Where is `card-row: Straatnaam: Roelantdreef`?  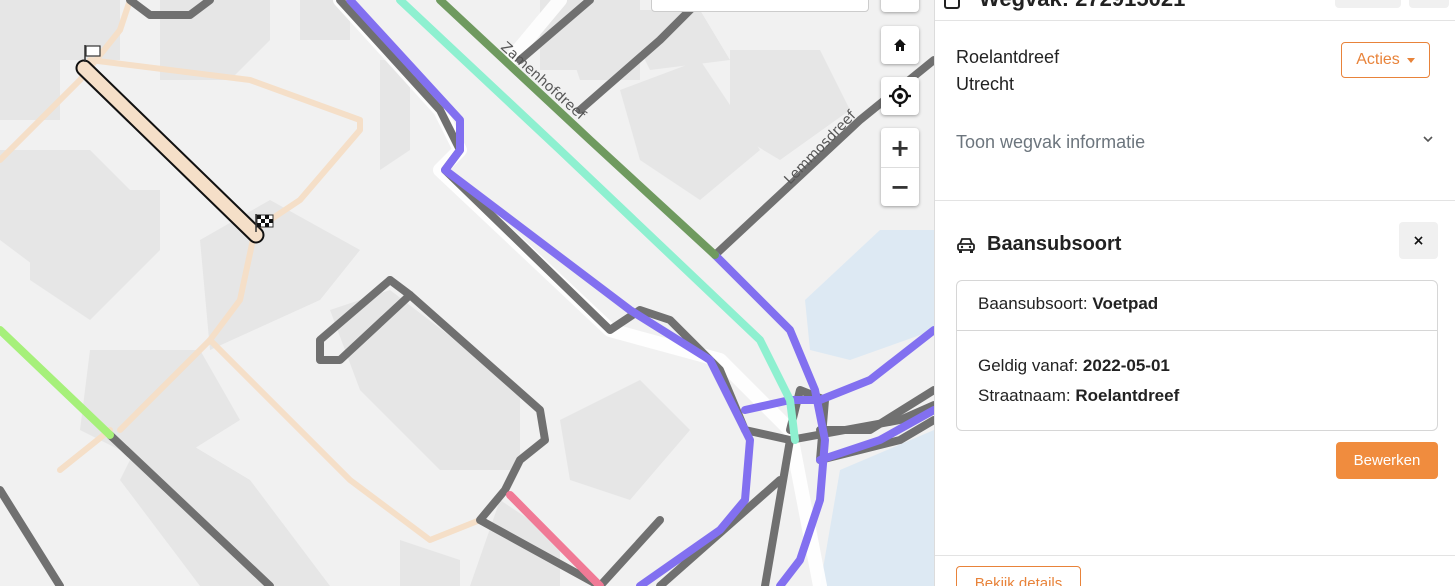
card-row: Straatnaam: Roelantdreef is located at coordinates (1197, 396).